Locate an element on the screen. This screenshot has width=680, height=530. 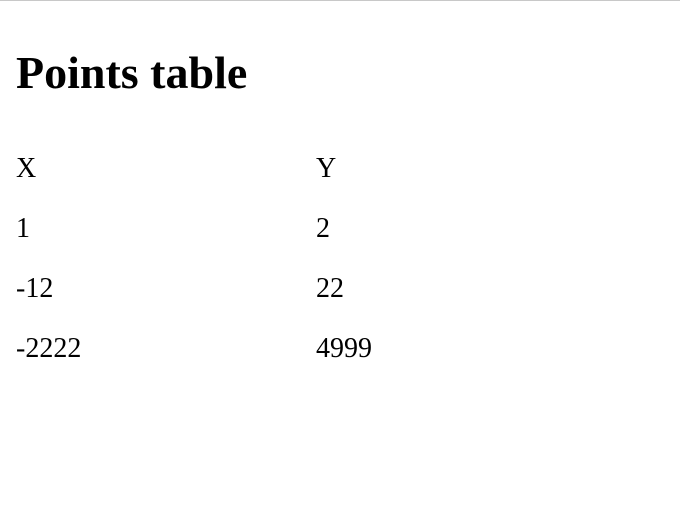
table-cell-x: 1 is located at coordinates (23, 228).